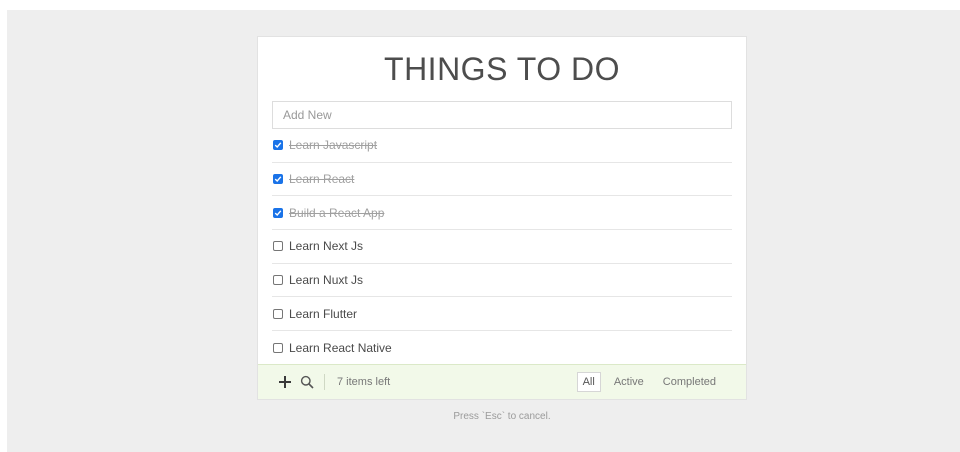  Describe the element at coordinates (502, 314) in the screenshot. I see `todo-item: Learn Flutter` at that location.